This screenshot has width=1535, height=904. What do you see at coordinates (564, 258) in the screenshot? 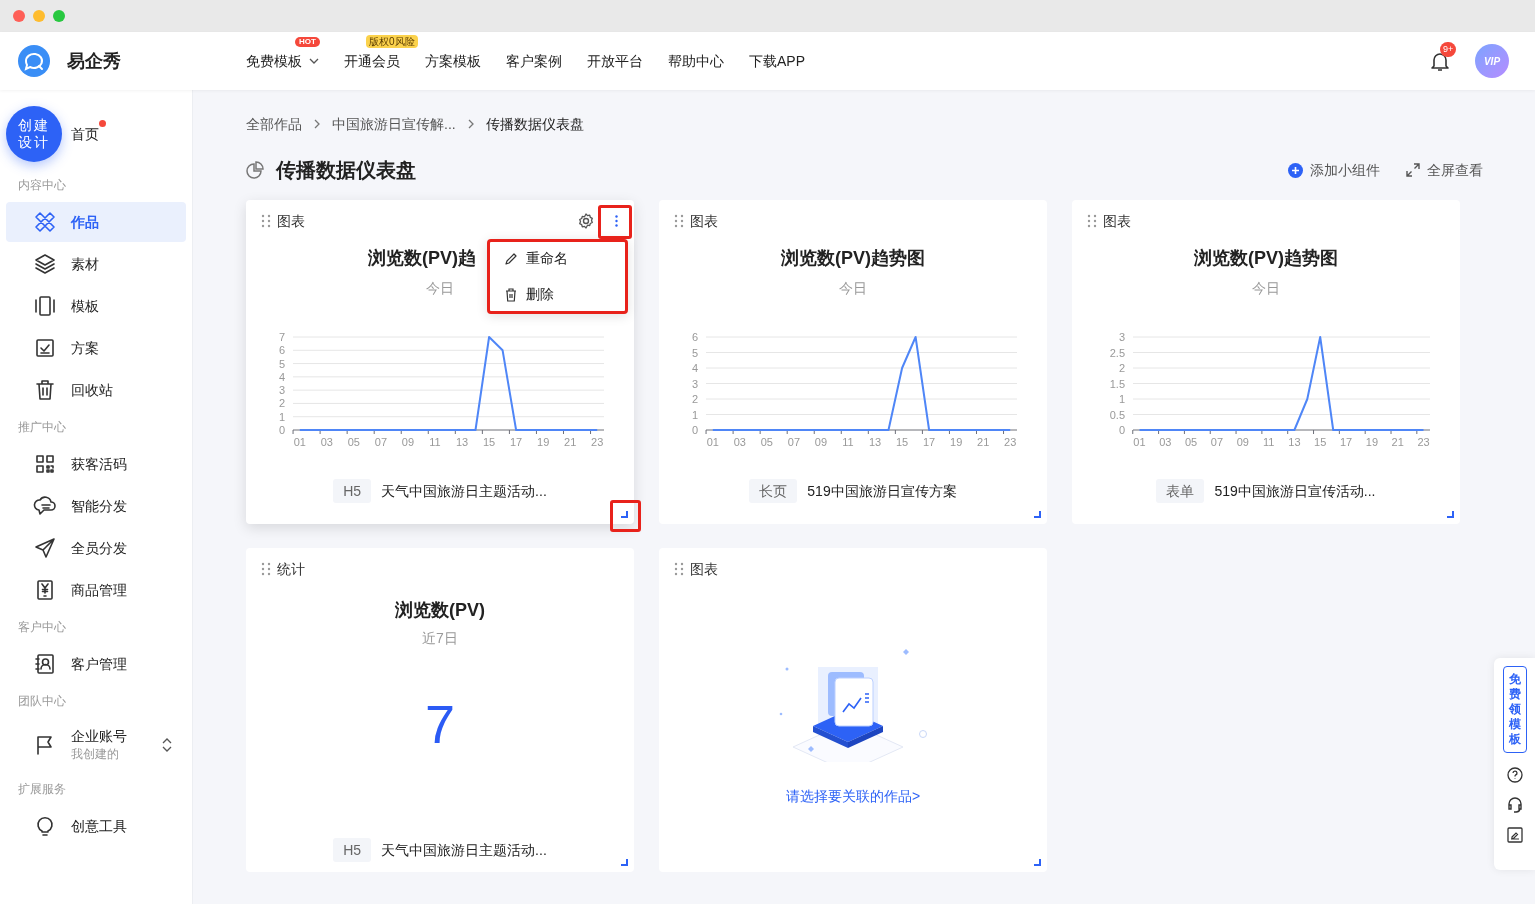
I see `menu-item: 重命名` at bounding box center [564, 258].